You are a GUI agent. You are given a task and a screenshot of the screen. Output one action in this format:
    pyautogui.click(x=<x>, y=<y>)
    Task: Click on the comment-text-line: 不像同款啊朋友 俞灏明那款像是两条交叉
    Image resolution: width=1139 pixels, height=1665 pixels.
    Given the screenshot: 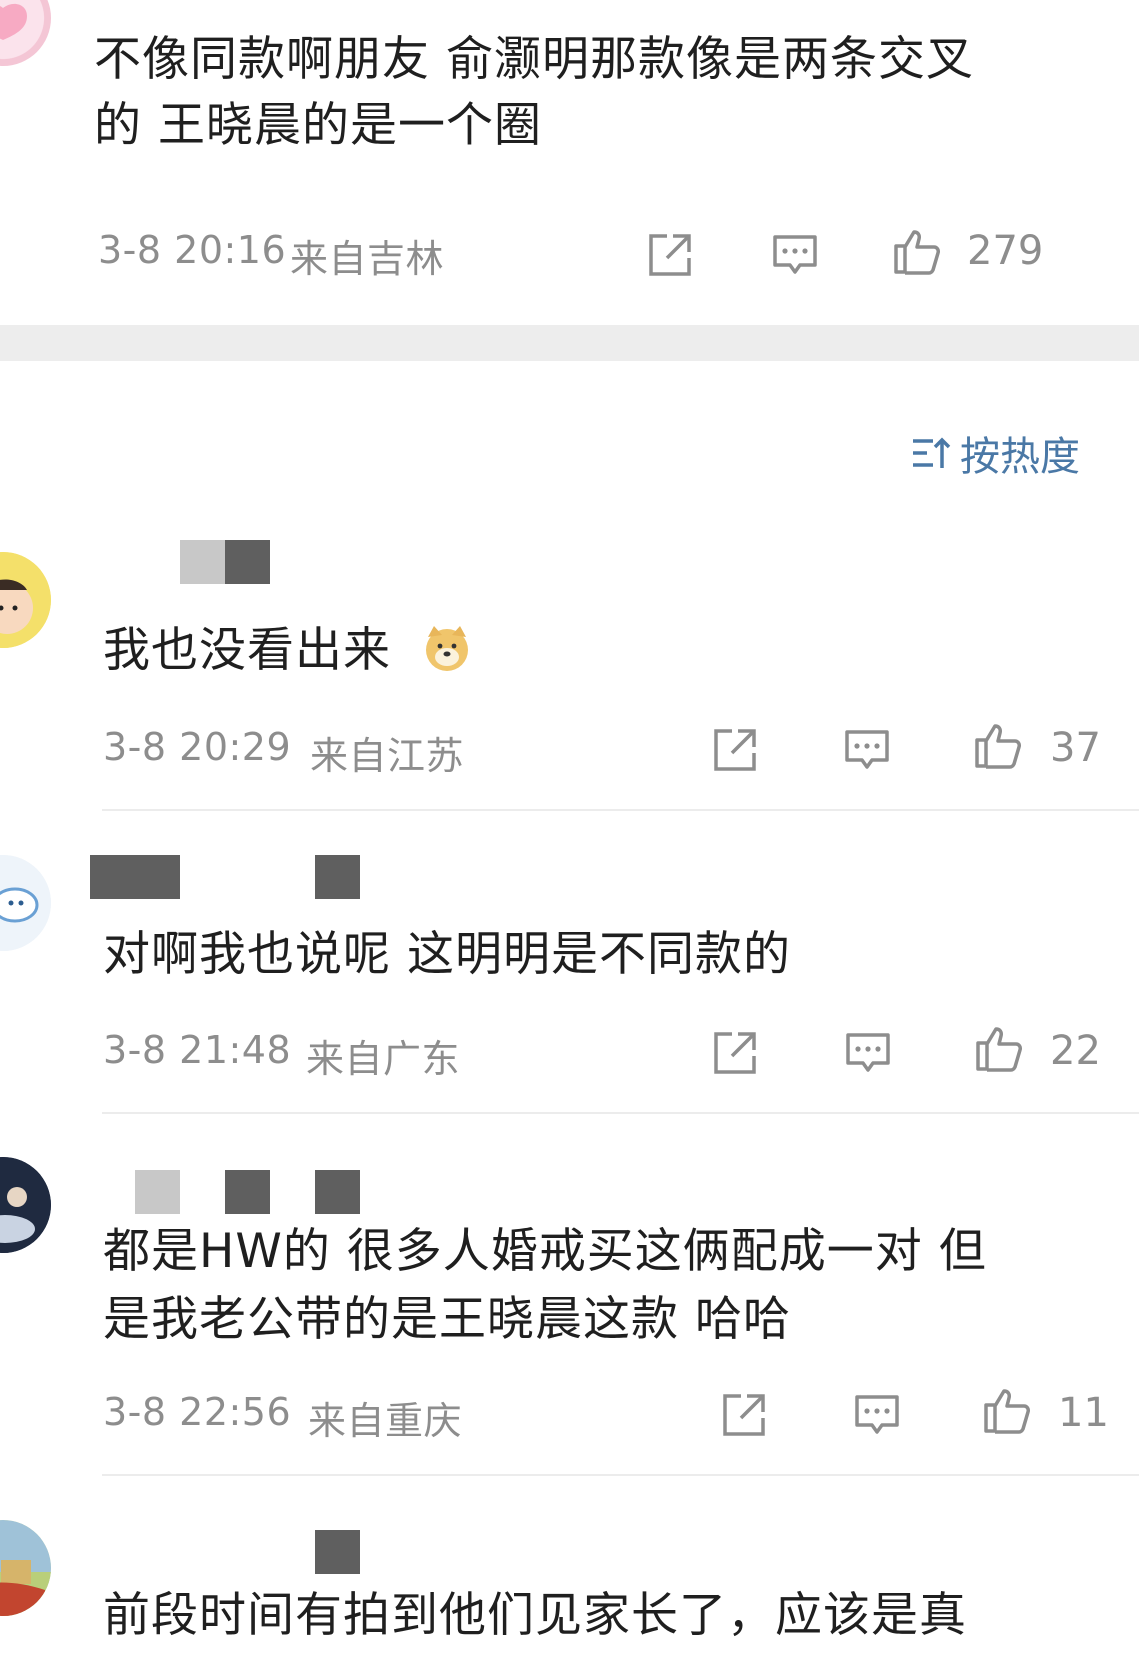 What is the action you would take?
    pyautogui.click(x=534, y=59)
    